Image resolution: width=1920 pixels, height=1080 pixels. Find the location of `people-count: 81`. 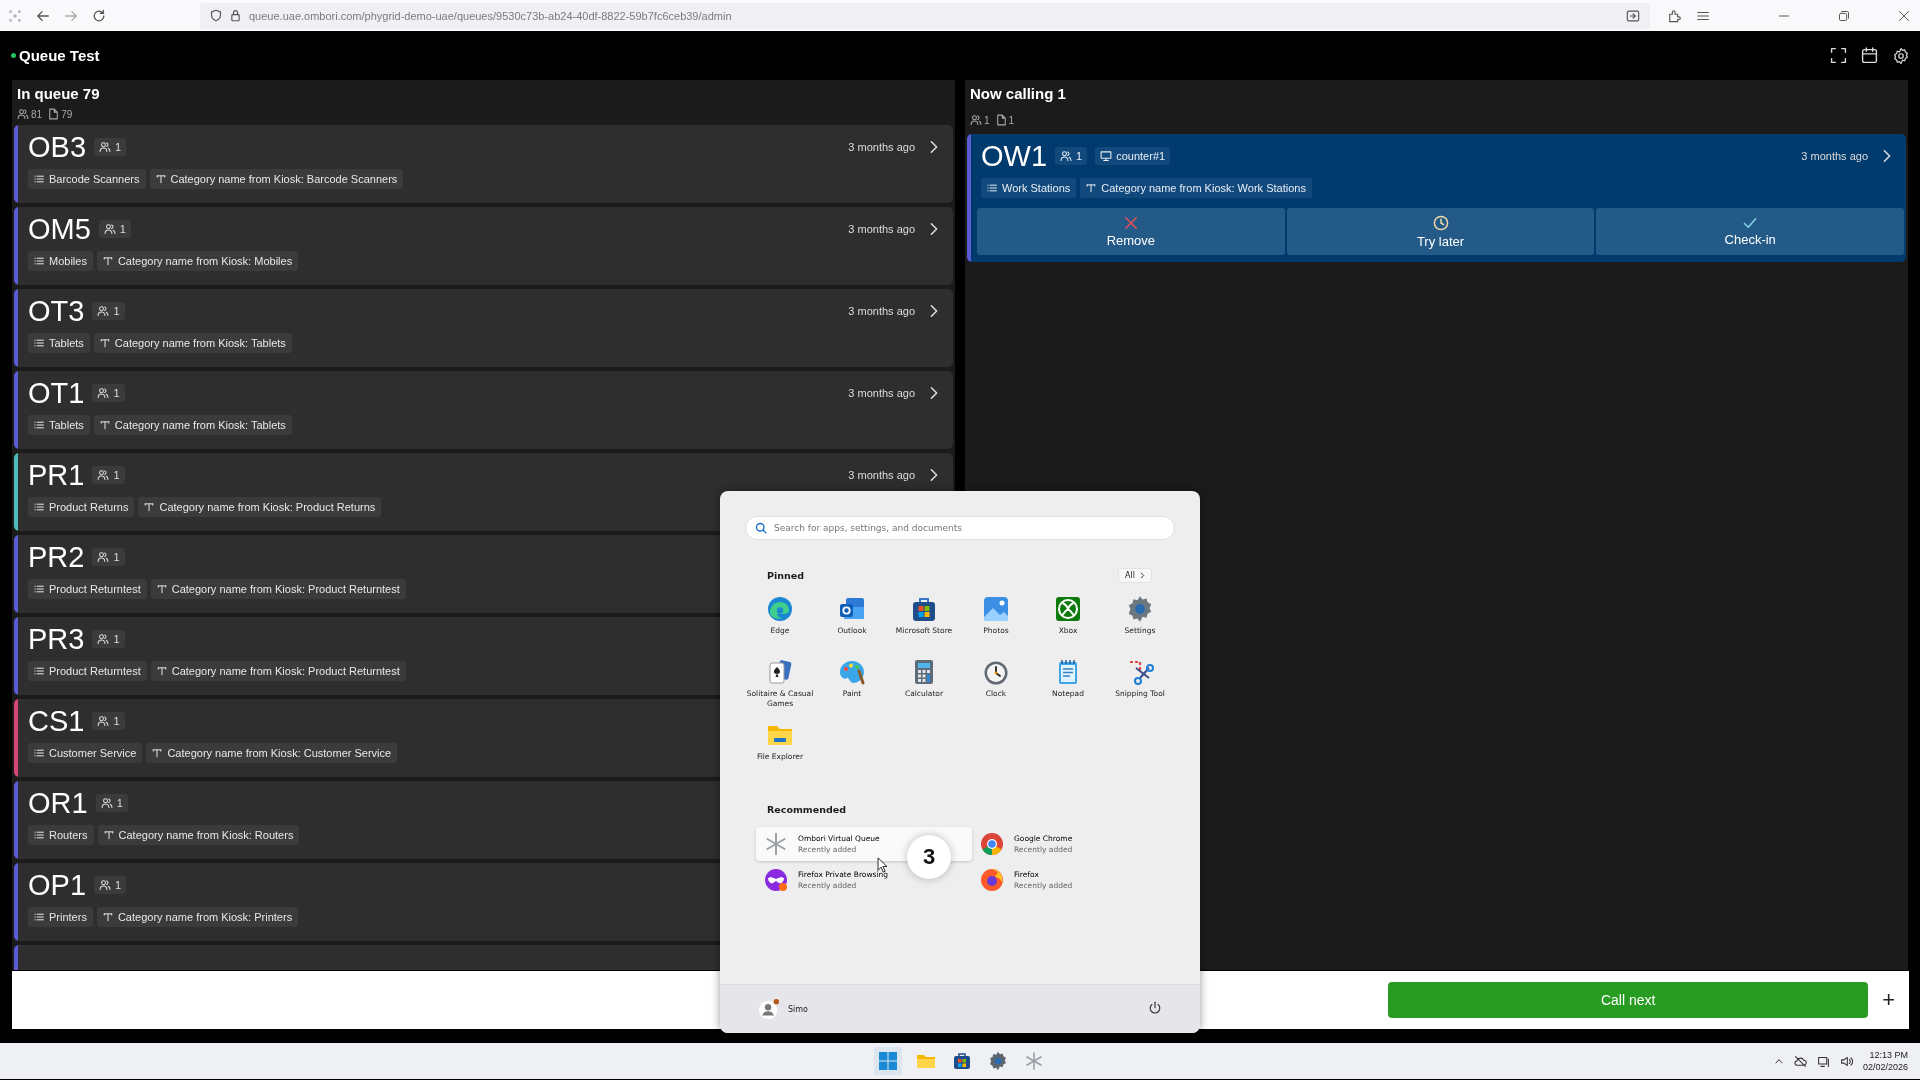

people-count: 81 is located at coordinates (37, 114).